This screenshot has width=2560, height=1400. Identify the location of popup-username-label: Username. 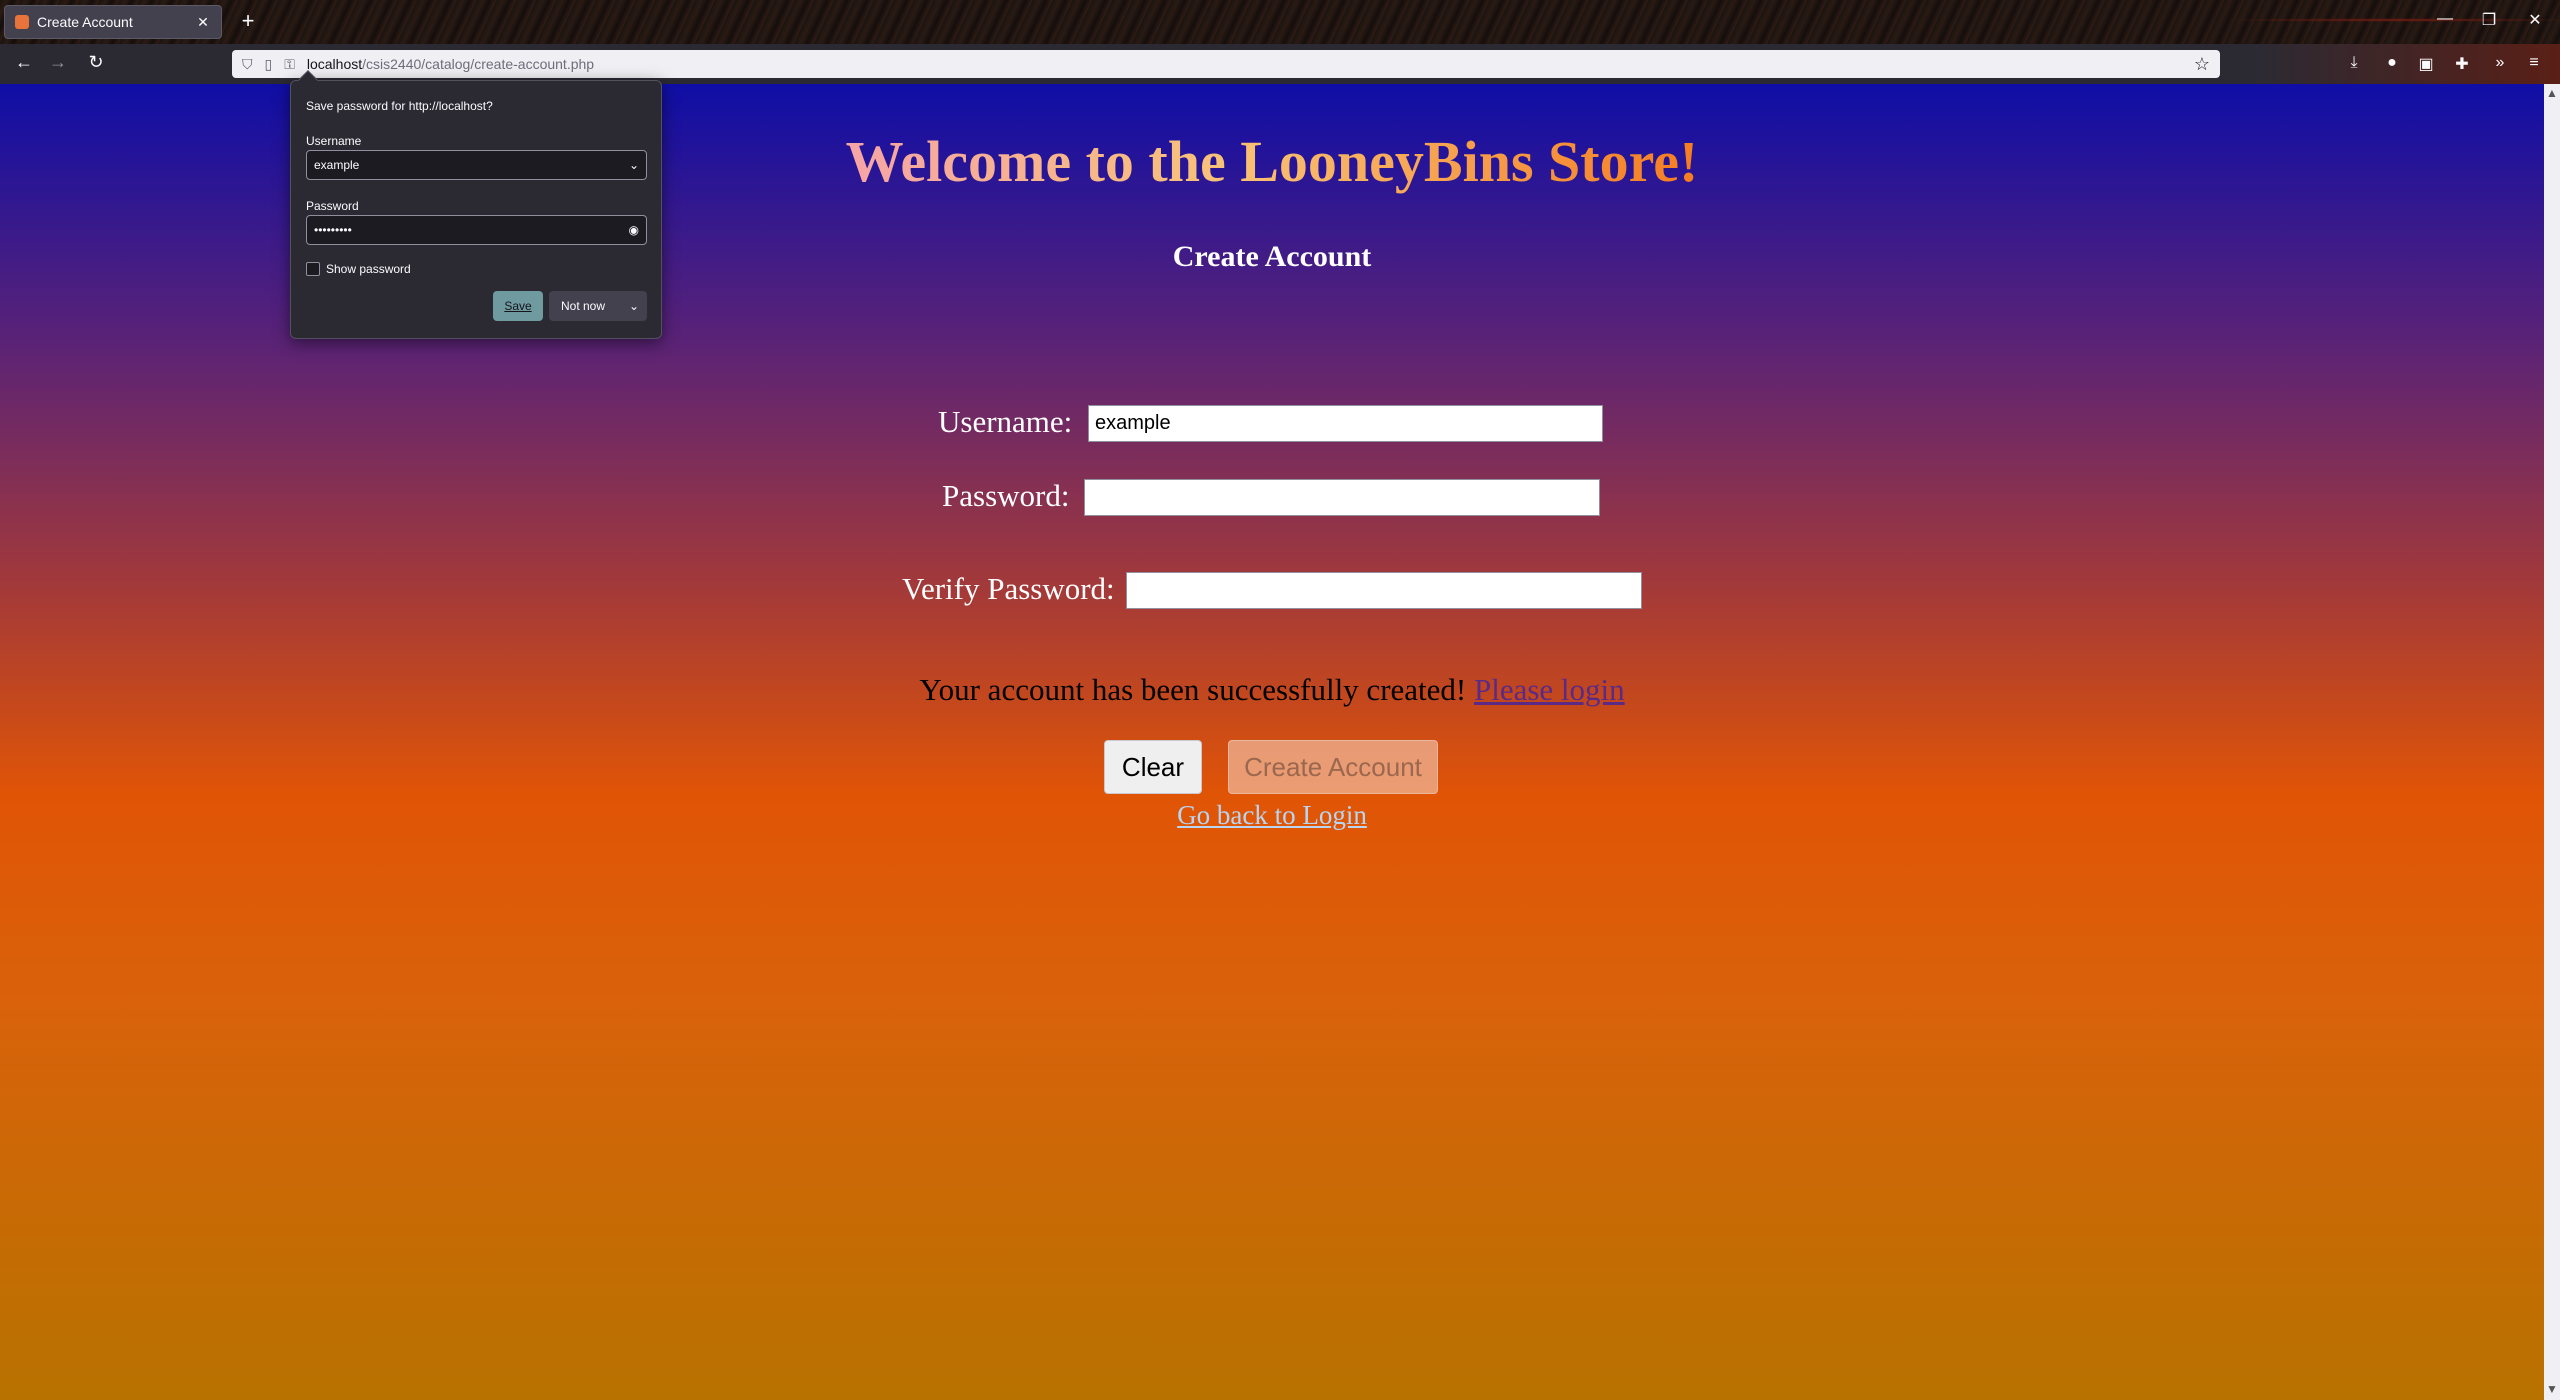
(334, 141).